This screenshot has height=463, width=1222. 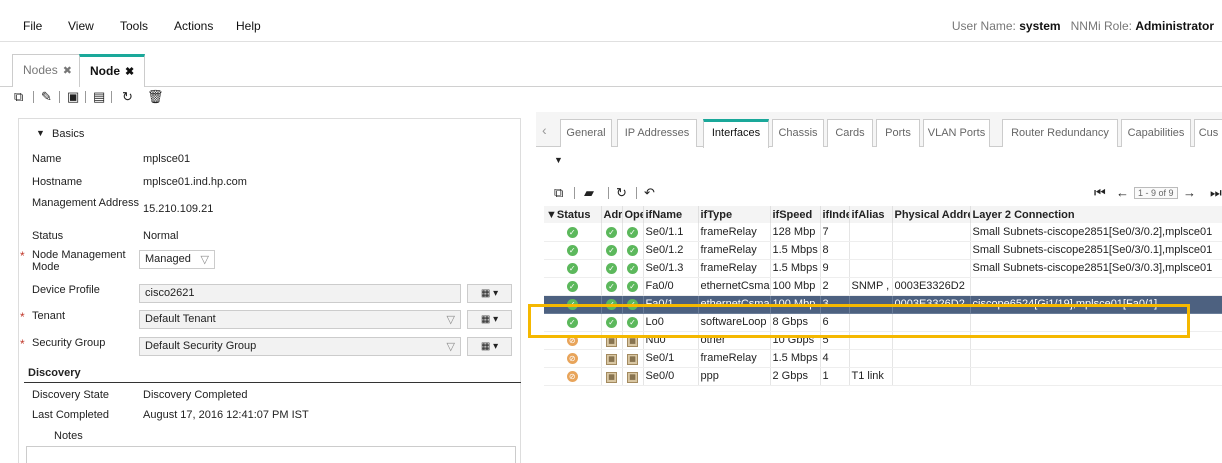 What do you see at coordinates (1216, 193) in the screenshot?
I see `last-page-icon: ⏭` at bounding box center [1216, 193].